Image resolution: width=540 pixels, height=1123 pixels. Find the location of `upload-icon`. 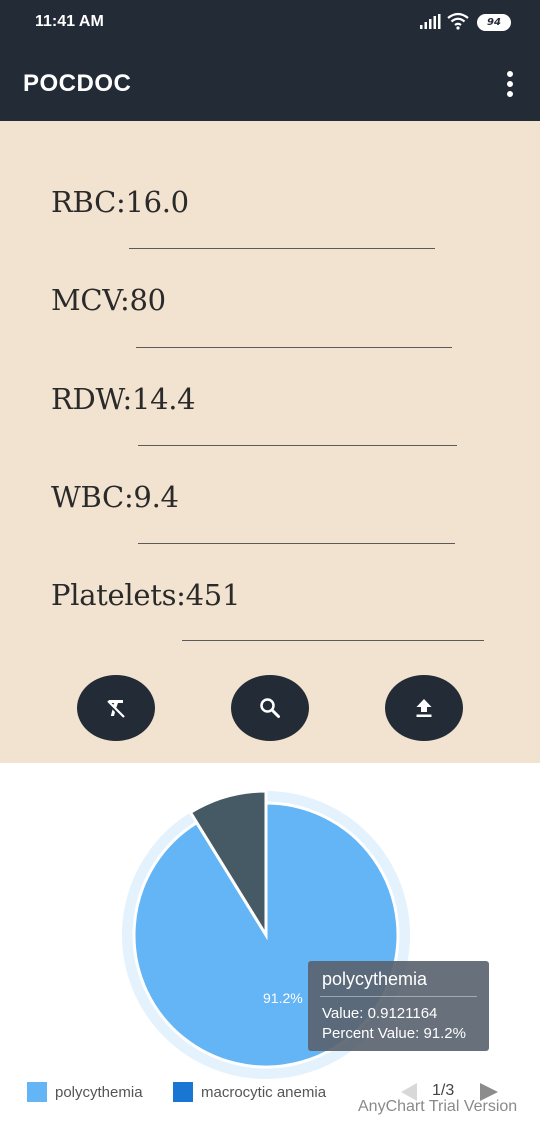

upload-icon is located at coordinates (424, 708).